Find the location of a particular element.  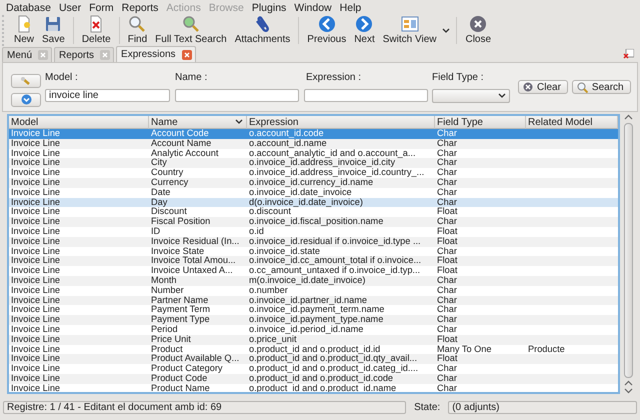

toolbar-button: Delete is located at coordinates (96, 30).